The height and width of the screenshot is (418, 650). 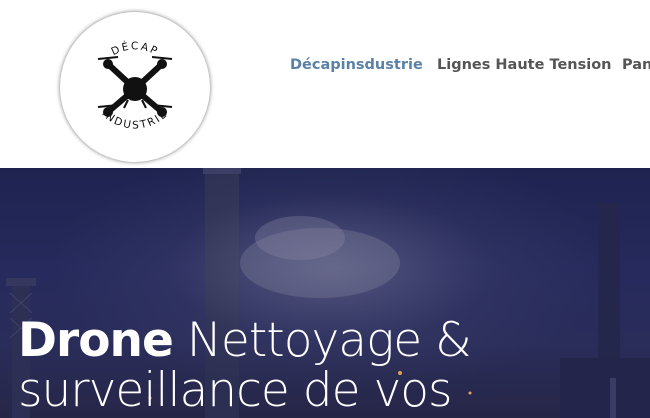 I want to click on nav-item-decapinsdustrie: Décapinsdustrie, so click(x=356, y=65).